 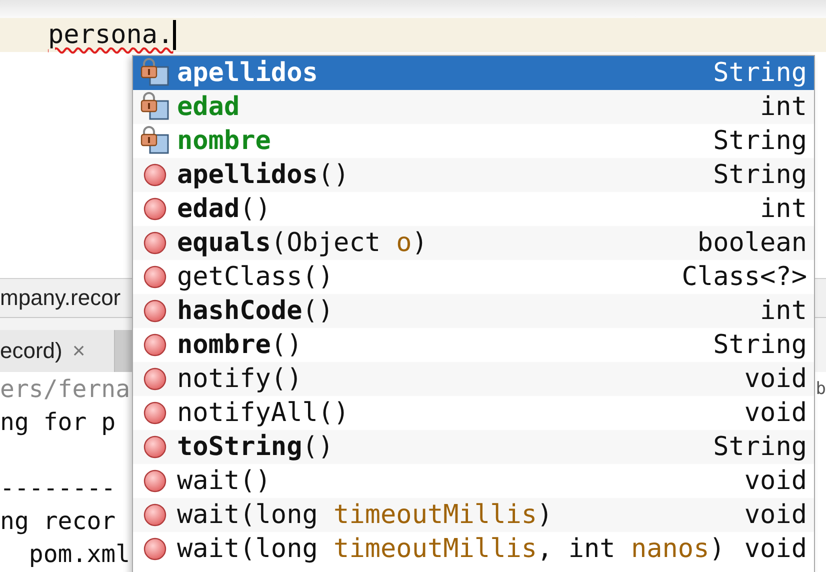 What do you see at coordinates (473, 107) in the screenshot?
I see `completion-item: edad int` at bounding box center [473, 107].